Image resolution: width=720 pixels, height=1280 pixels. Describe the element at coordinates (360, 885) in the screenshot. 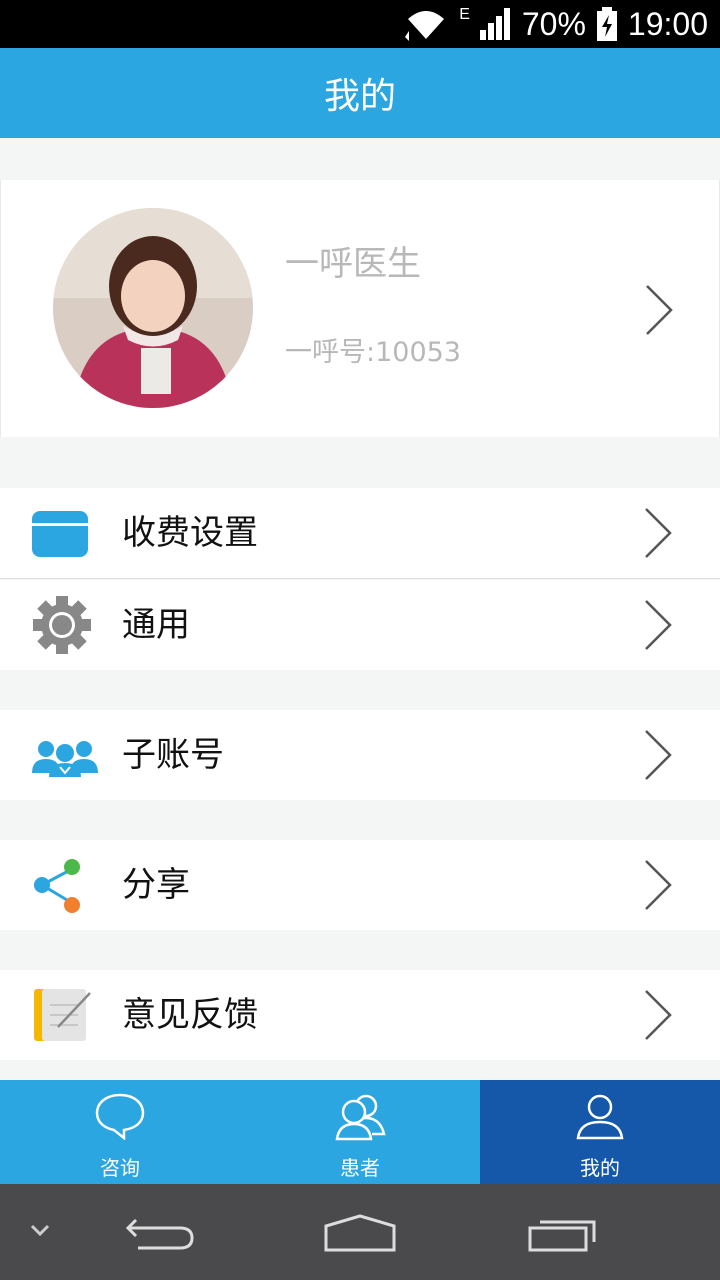

I see `menu-item-share: 分享` at that location.